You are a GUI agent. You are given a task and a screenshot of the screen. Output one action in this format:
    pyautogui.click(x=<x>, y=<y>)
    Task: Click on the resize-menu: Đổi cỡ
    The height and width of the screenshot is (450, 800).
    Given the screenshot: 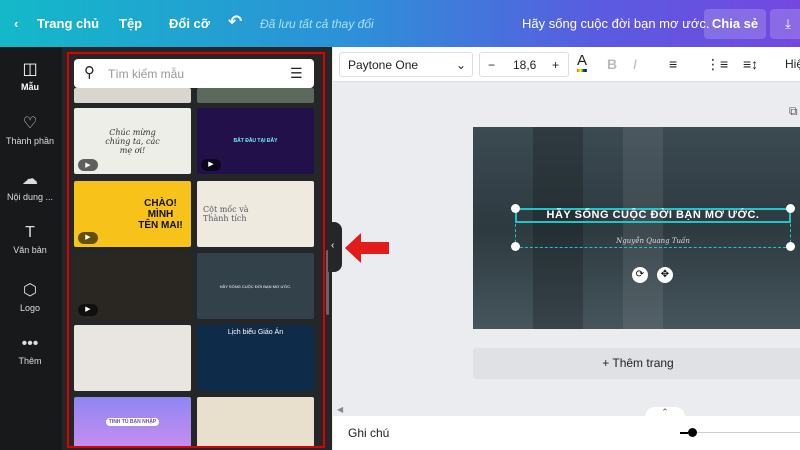 What is the action you would take?
    pyautogui.click(x=189, y=23)
    